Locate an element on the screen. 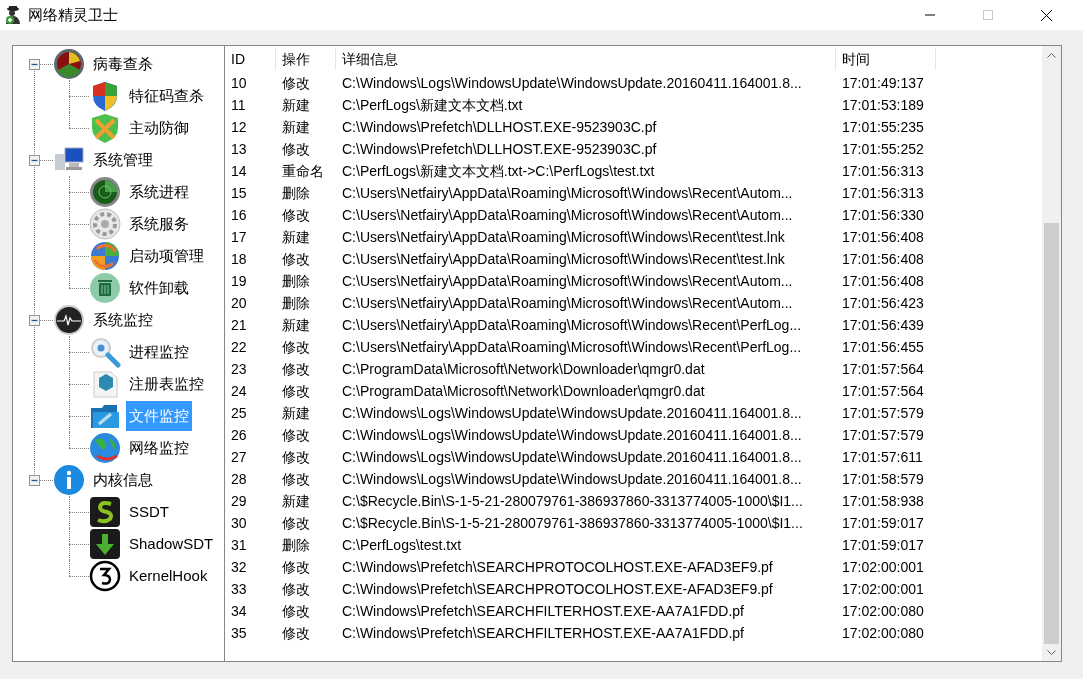 The width and height of the screenshot is (1083, 679). table-cell-text: C:\Windows\Prefetch\SEARCHPROTOCOLHOST.EXE-AFAD3EF9.pf is located at coordinates (557, 567).